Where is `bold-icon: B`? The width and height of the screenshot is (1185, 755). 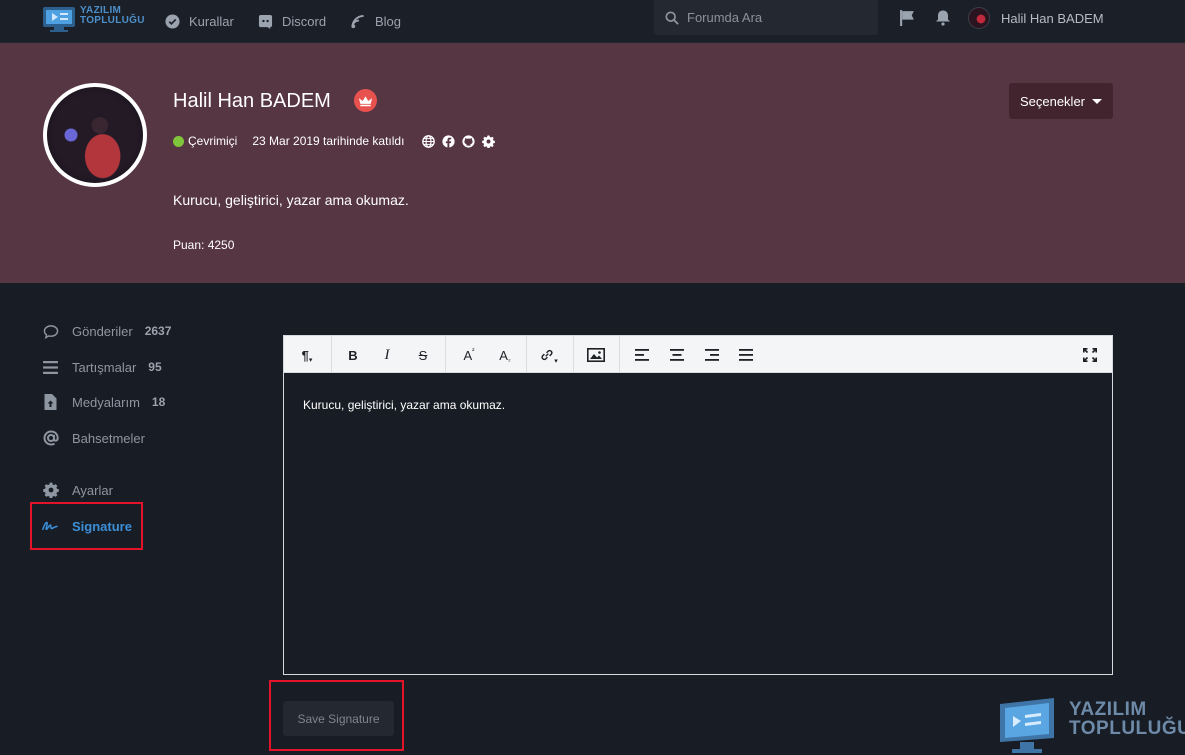
bold-icon: B is located at coordinates (353, 355).